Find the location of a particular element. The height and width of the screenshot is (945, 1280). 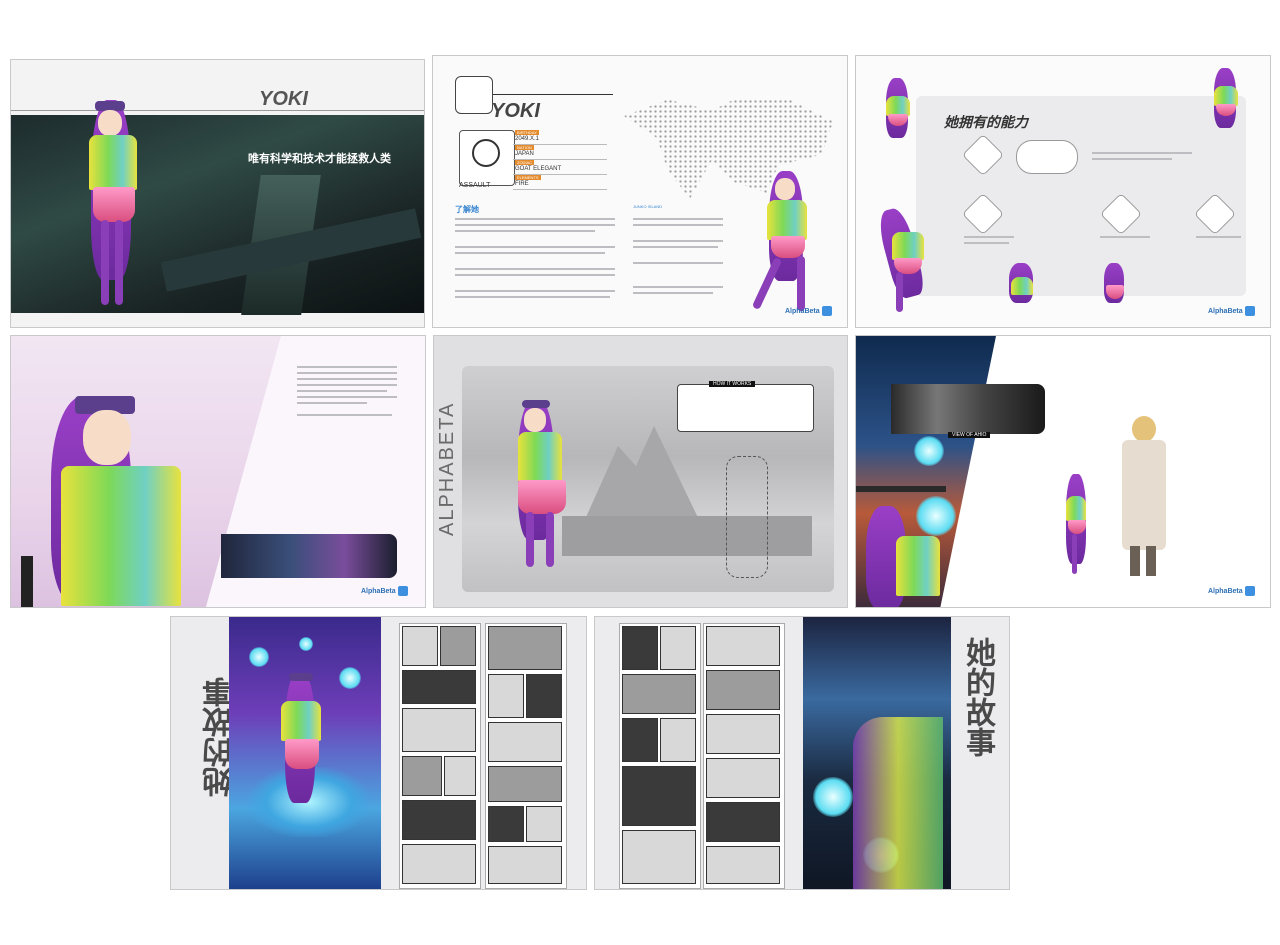

page1-slogan: 唯有科学和技术才能拯救人类 is located at coordinates (319, 159).